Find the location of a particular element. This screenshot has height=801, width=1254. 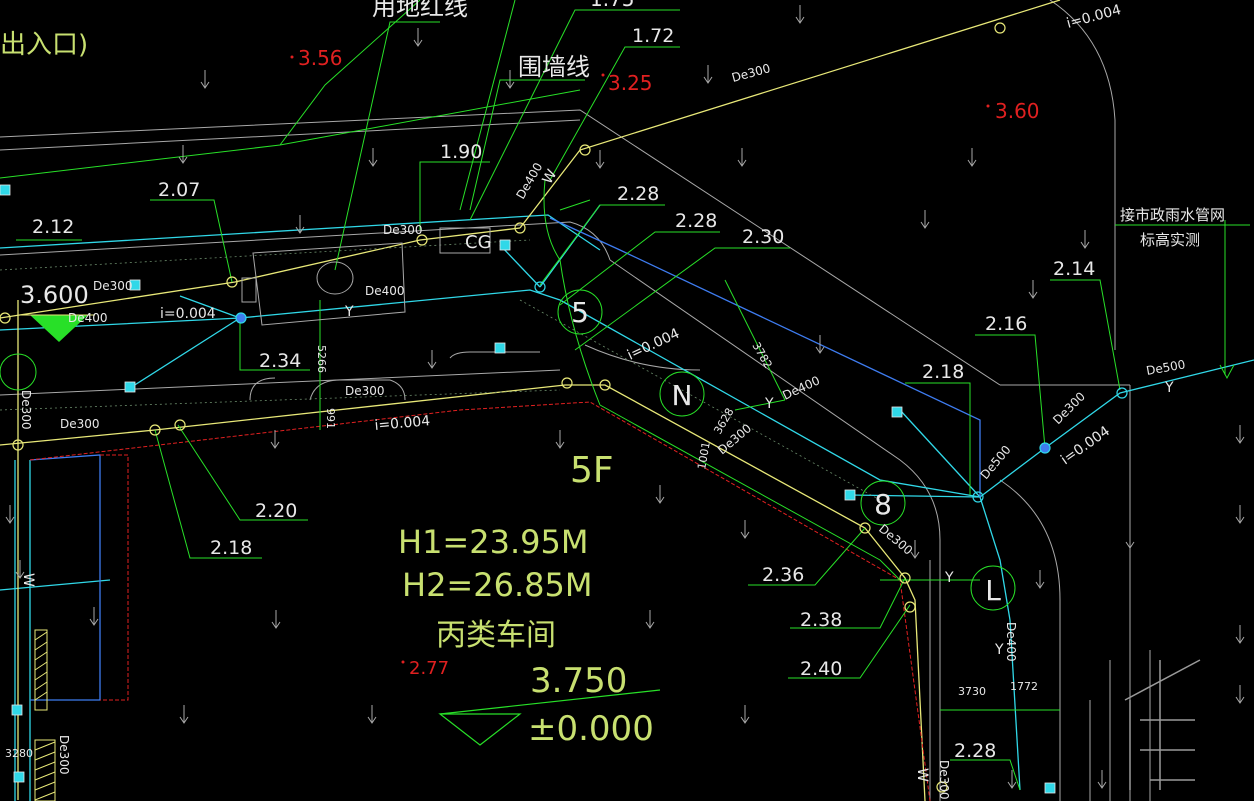

circle-label-n: N is located at coordinates (682, 395).